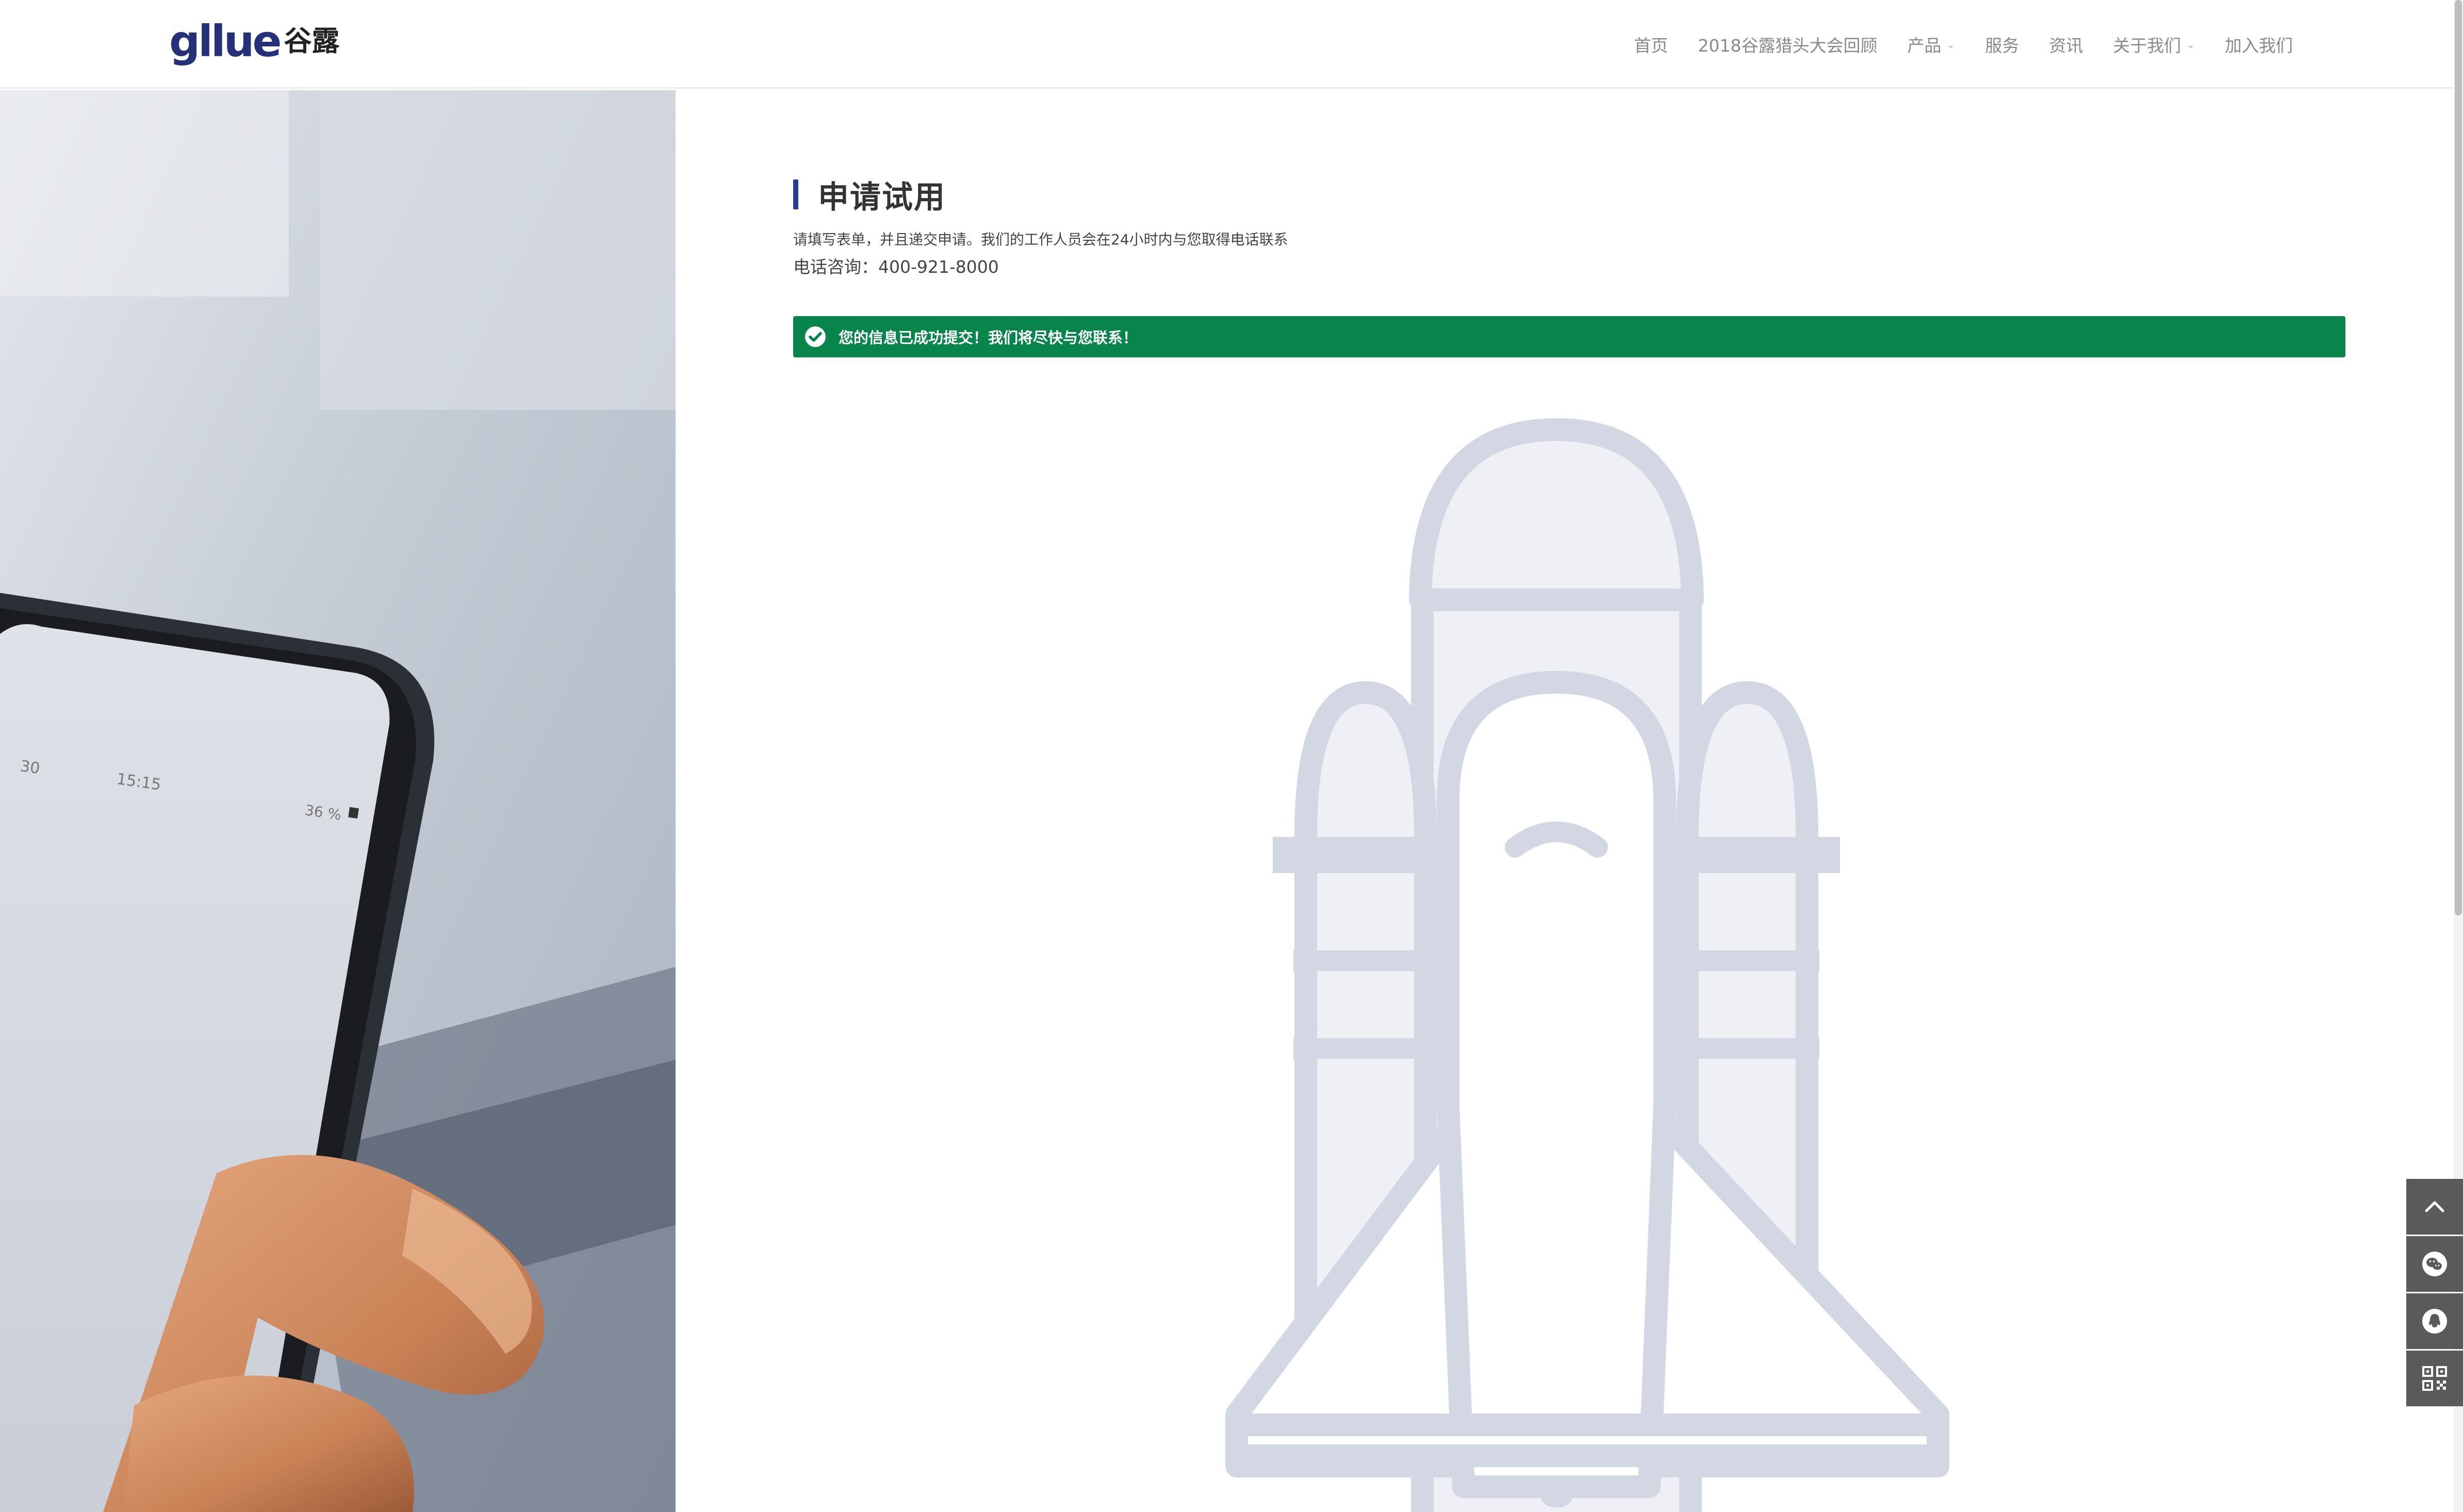 The image size is (2463, 1512). Describe the element at coordinates (226, 41) in the screenshot. I see `logo-text-en: gllue` at that location.